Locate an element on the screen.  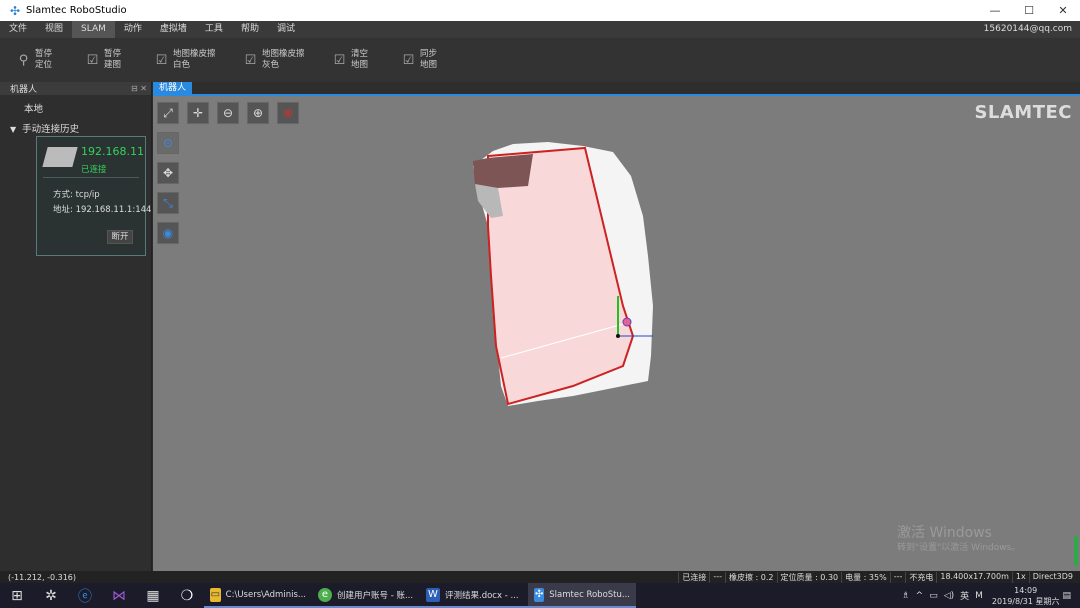
toolbar-label: 建图 is located at coordinates (113, 65).